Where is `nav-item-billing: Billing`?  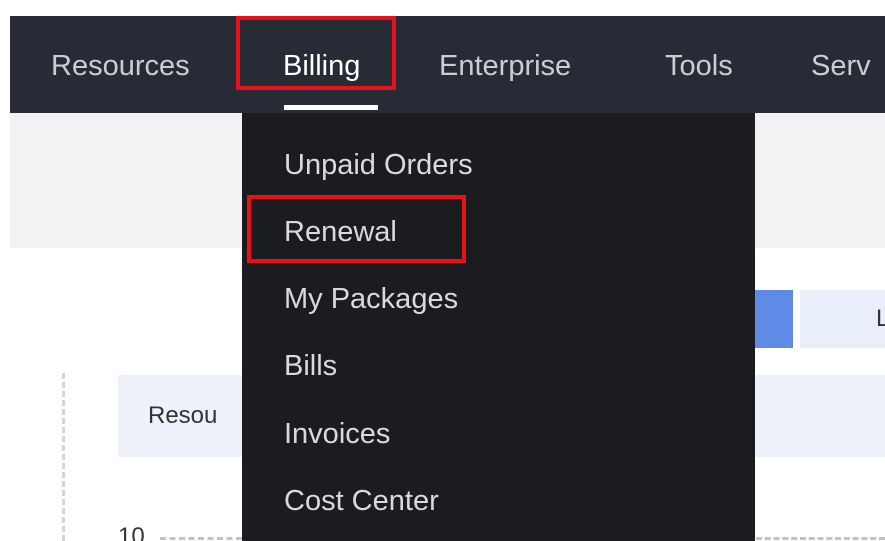 nav-item-billing: Billing is located at coordinates (321, 64).